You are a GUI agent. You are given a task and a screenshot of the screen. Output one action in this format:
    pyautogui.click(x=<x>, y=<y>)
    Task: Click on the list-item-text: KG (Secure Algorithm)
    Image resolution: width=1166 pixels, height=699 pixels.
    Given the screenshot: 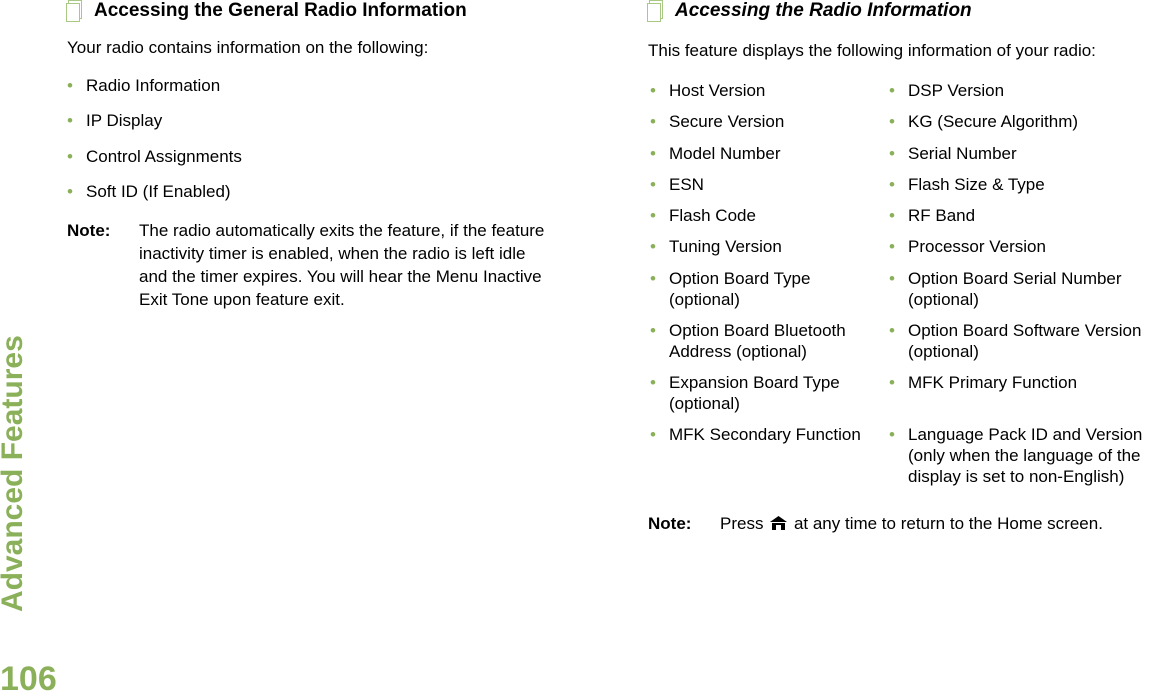 What is the action you would take?
    pyautogui.click(x=993, y=121)
    